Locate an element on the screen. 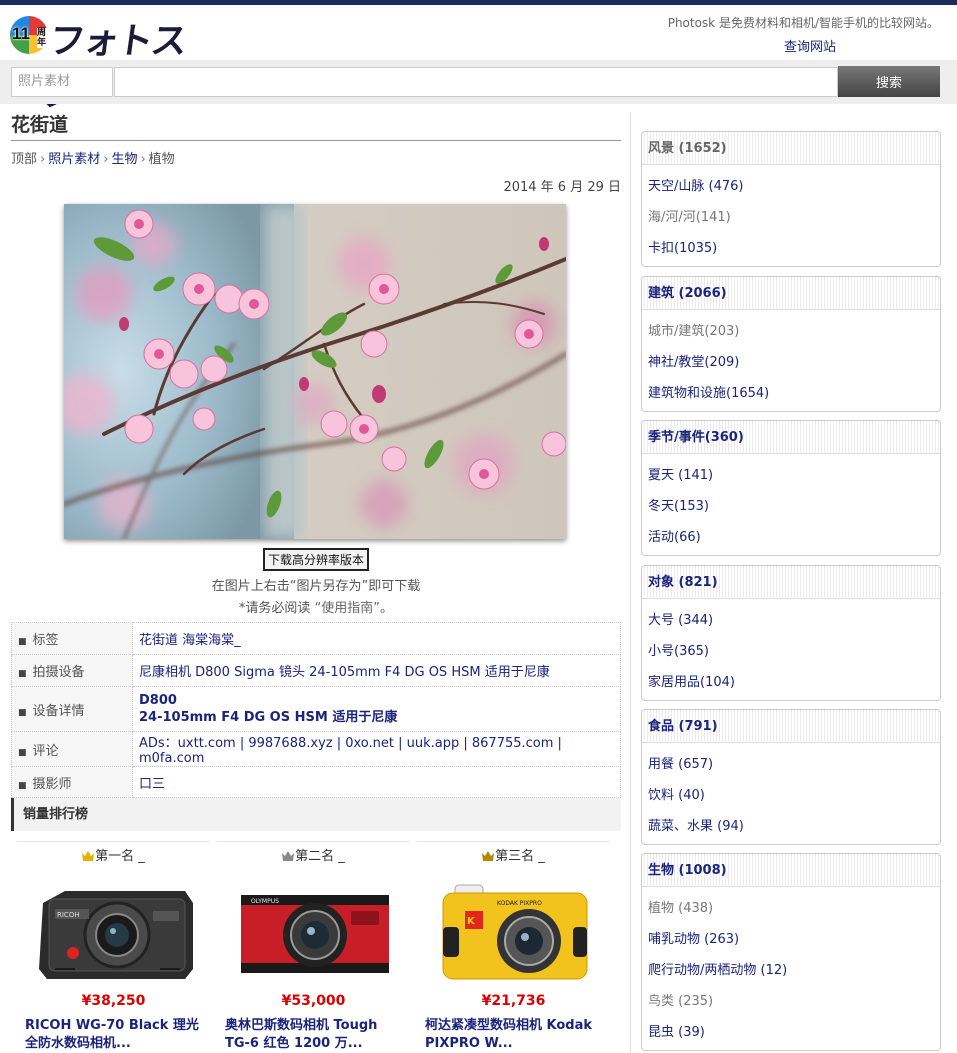 This screenshot has height=1053, width=957. rank-text: 第一名 _ is located at coordinates (120, 856).